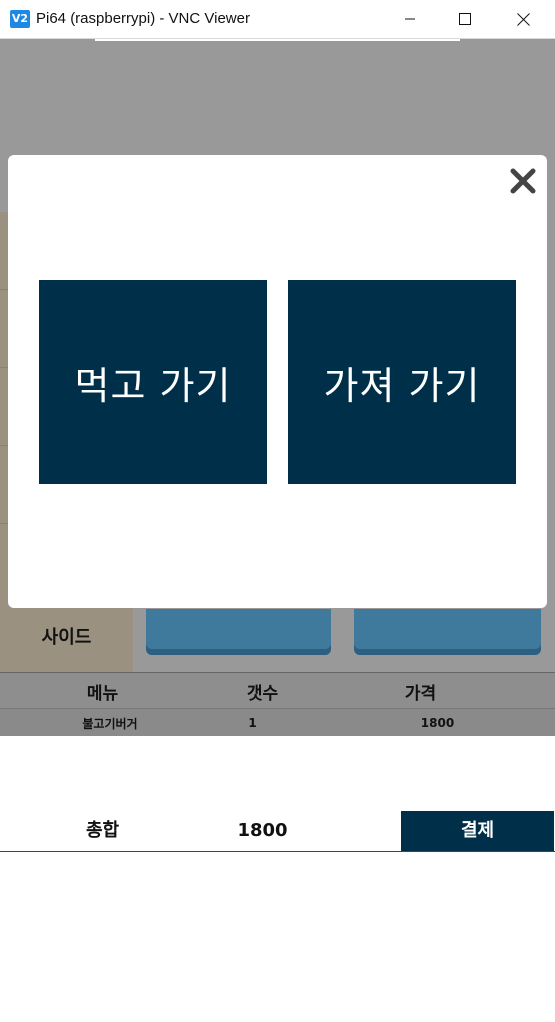 This screenshot has height=1022, width=555. I want to click on window-title: Pi64 (raspberrypi) - VNC Viewer, so click(143, 18).